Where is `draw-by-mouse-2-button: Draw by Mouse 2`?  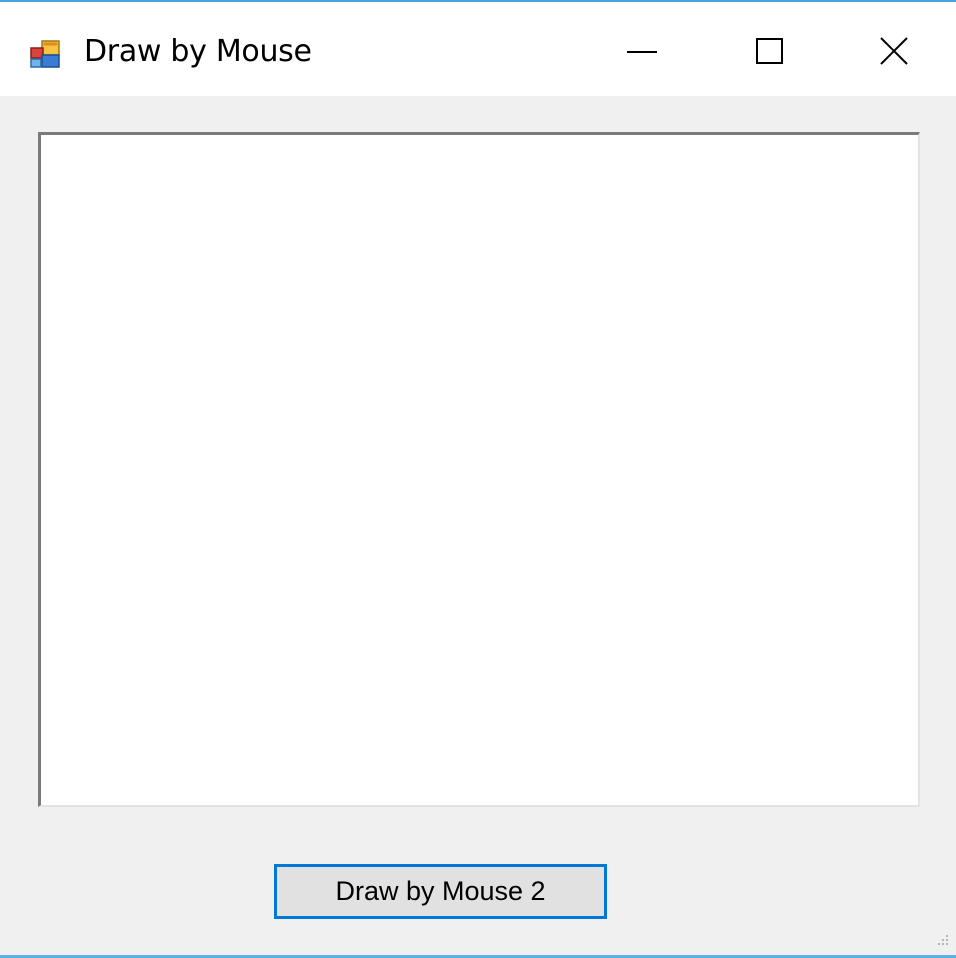 draw-by-mouse-2-button: Draw by Mouse 2 is located at coordinates (440, 891).